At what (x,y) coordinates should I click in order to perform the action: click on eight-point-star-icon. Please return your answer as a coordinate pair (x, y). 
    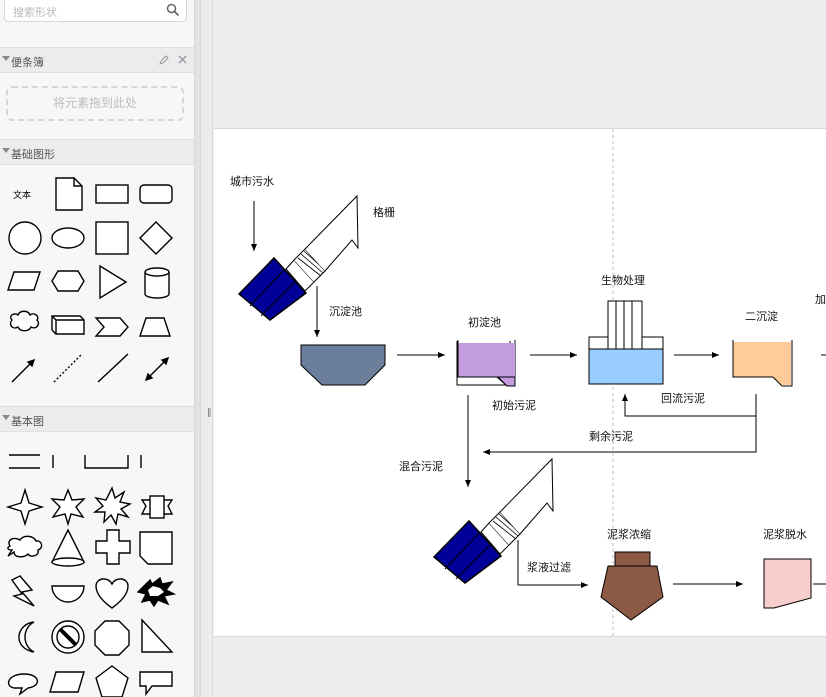
    Looking at the image, I should click on (112, 506).